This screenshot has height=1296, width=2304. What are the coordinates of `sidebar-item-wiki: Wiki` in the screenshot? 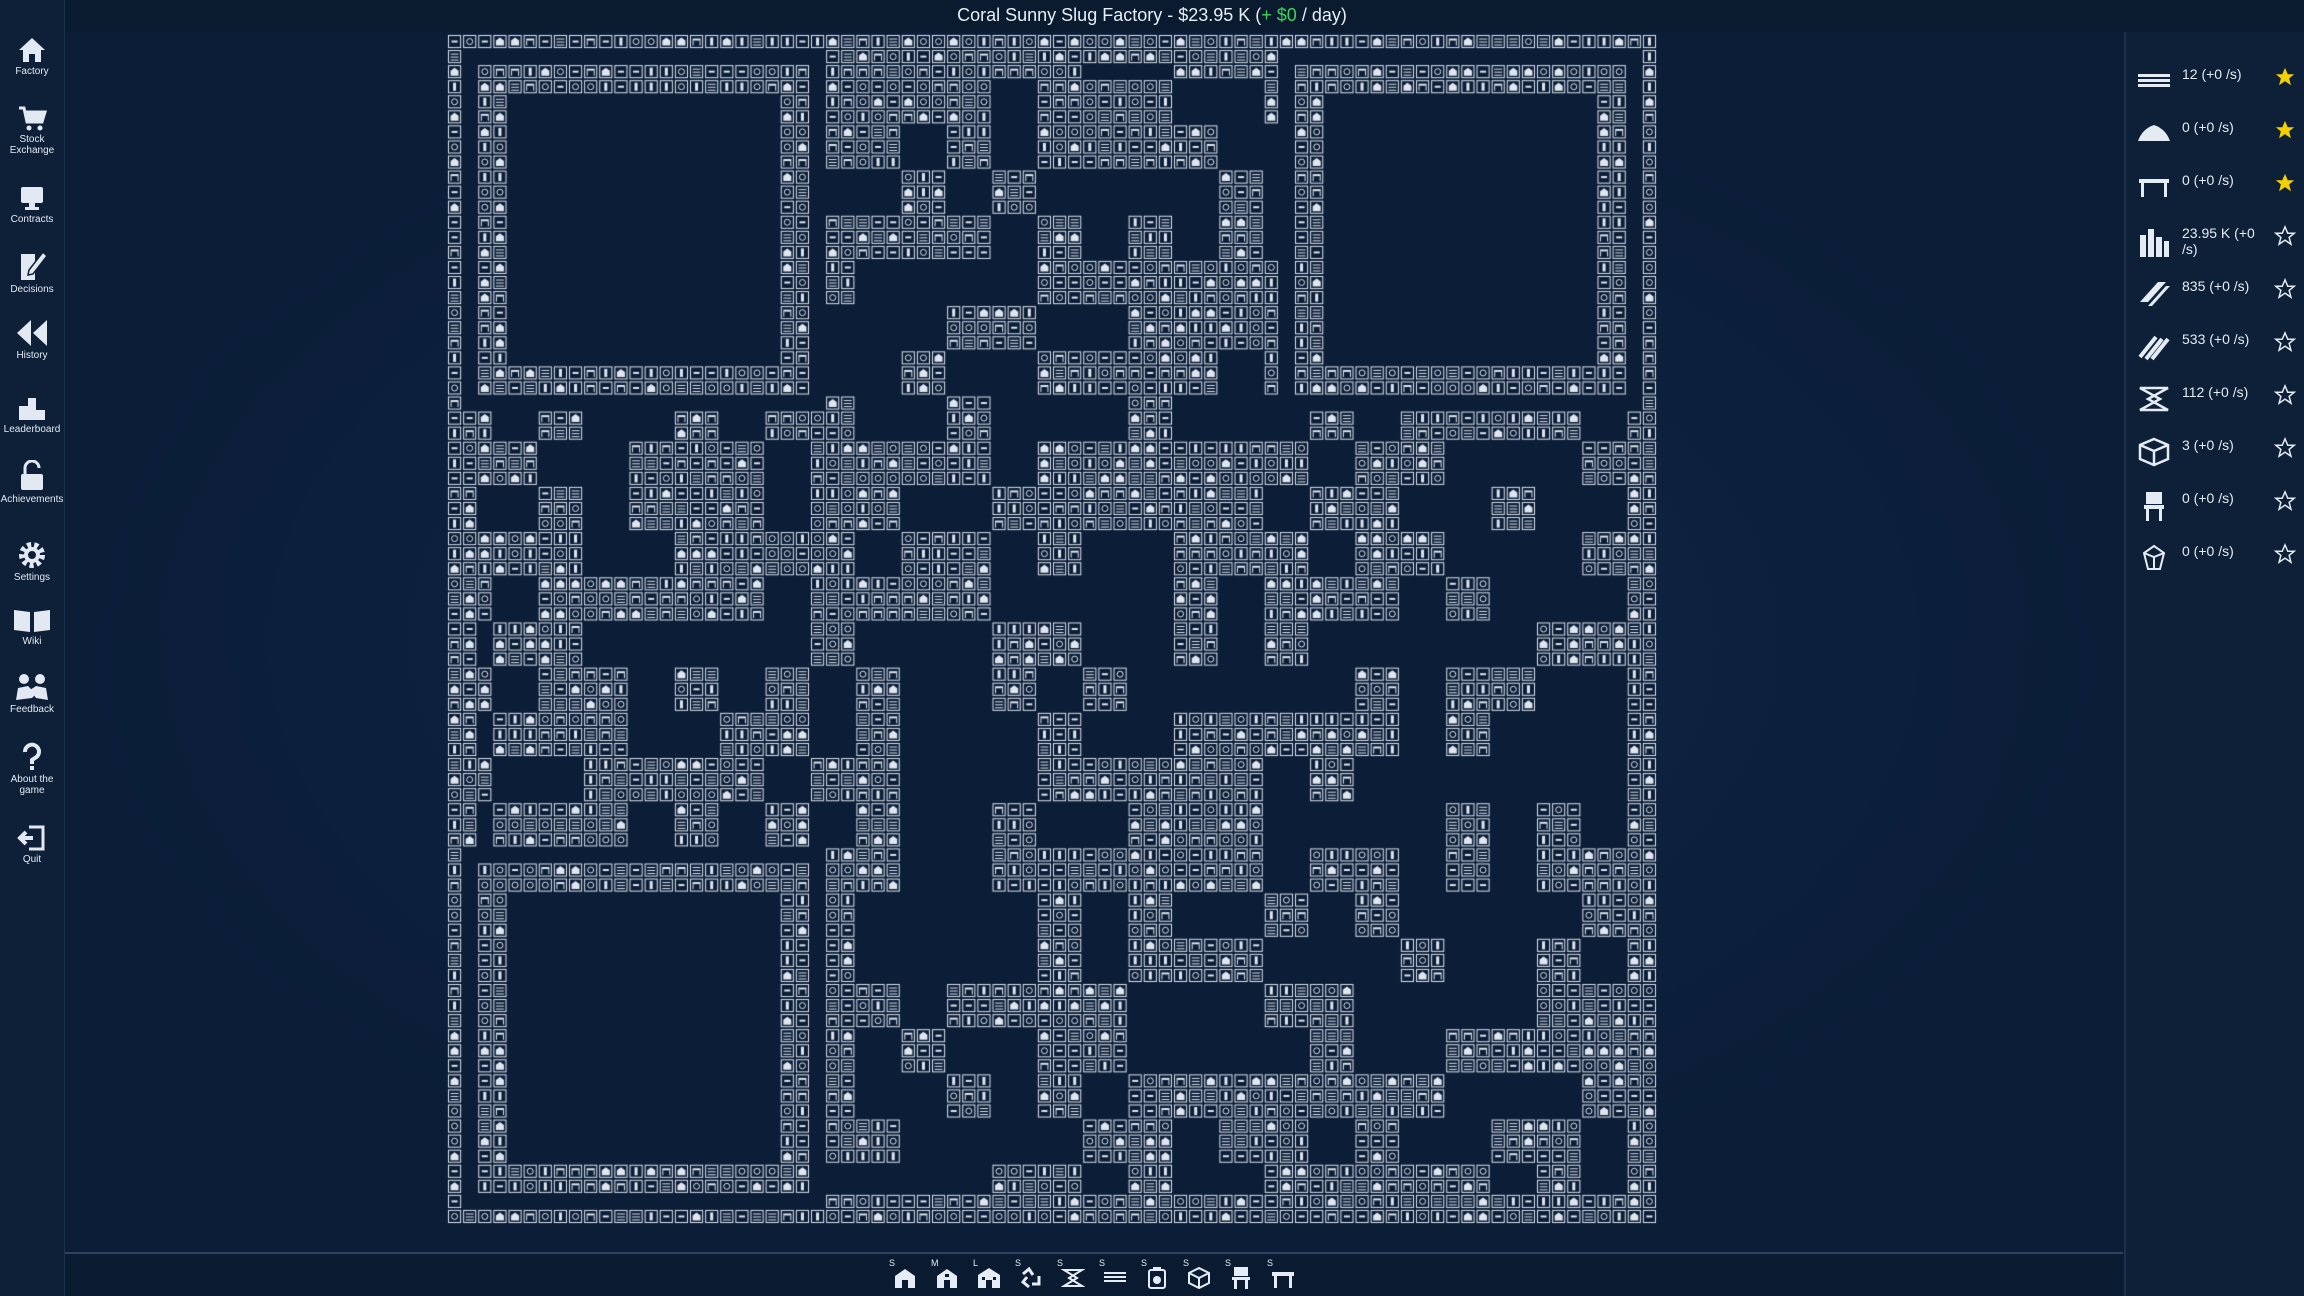 It's located at (32, 626).